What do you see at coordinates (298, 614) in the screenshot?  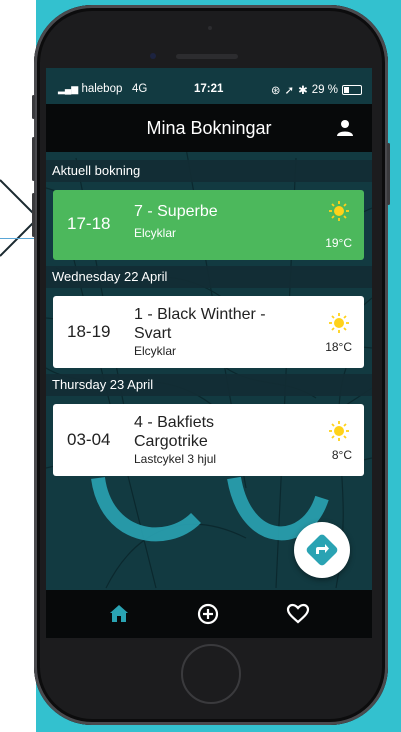 I see `heart-icon` at bounding box center [298, 614].